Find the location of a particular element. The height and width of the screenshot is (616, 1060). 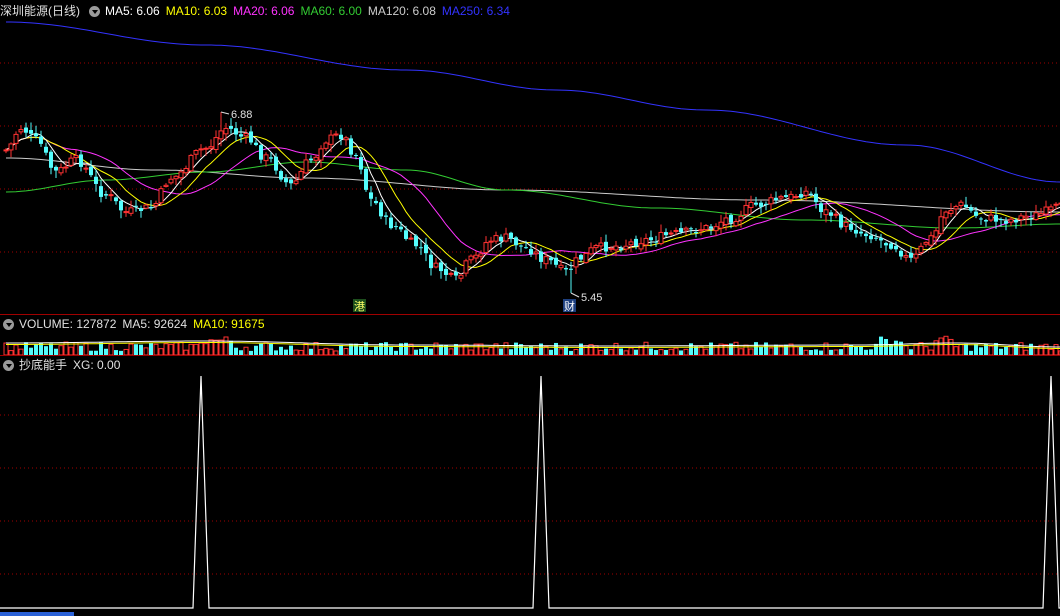

price-panel-dropdown-icon is located at coordinates (94, 11).